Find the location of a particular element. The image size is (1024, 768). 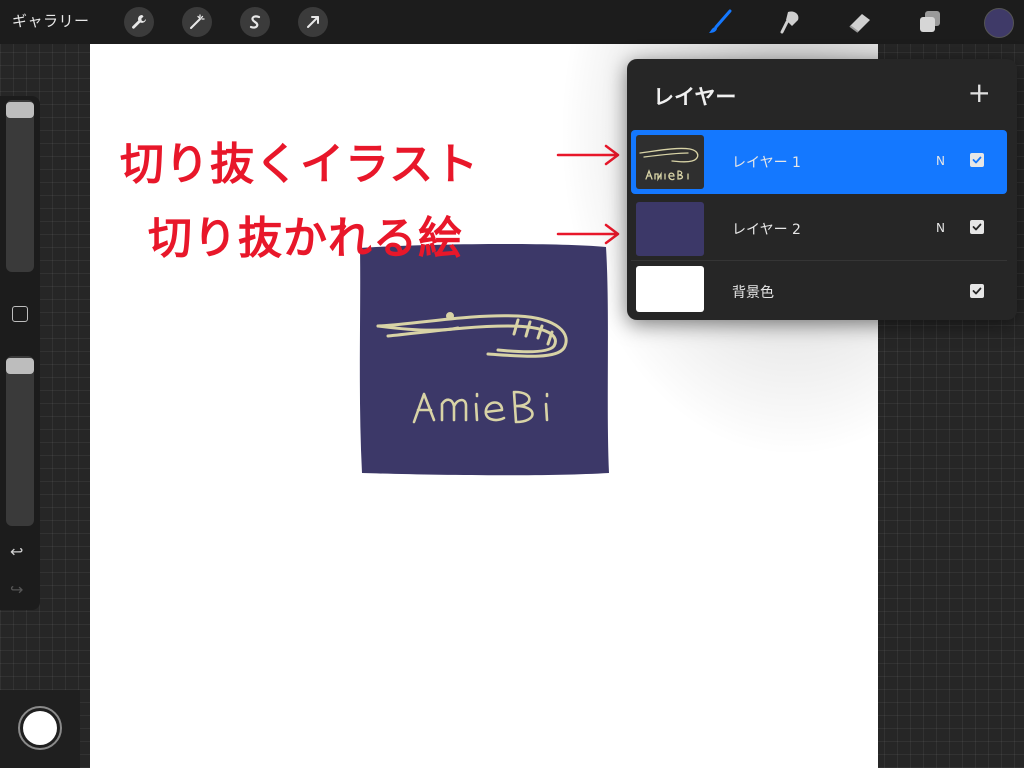

magic-wand-icon is located at coordinates (197, 22).